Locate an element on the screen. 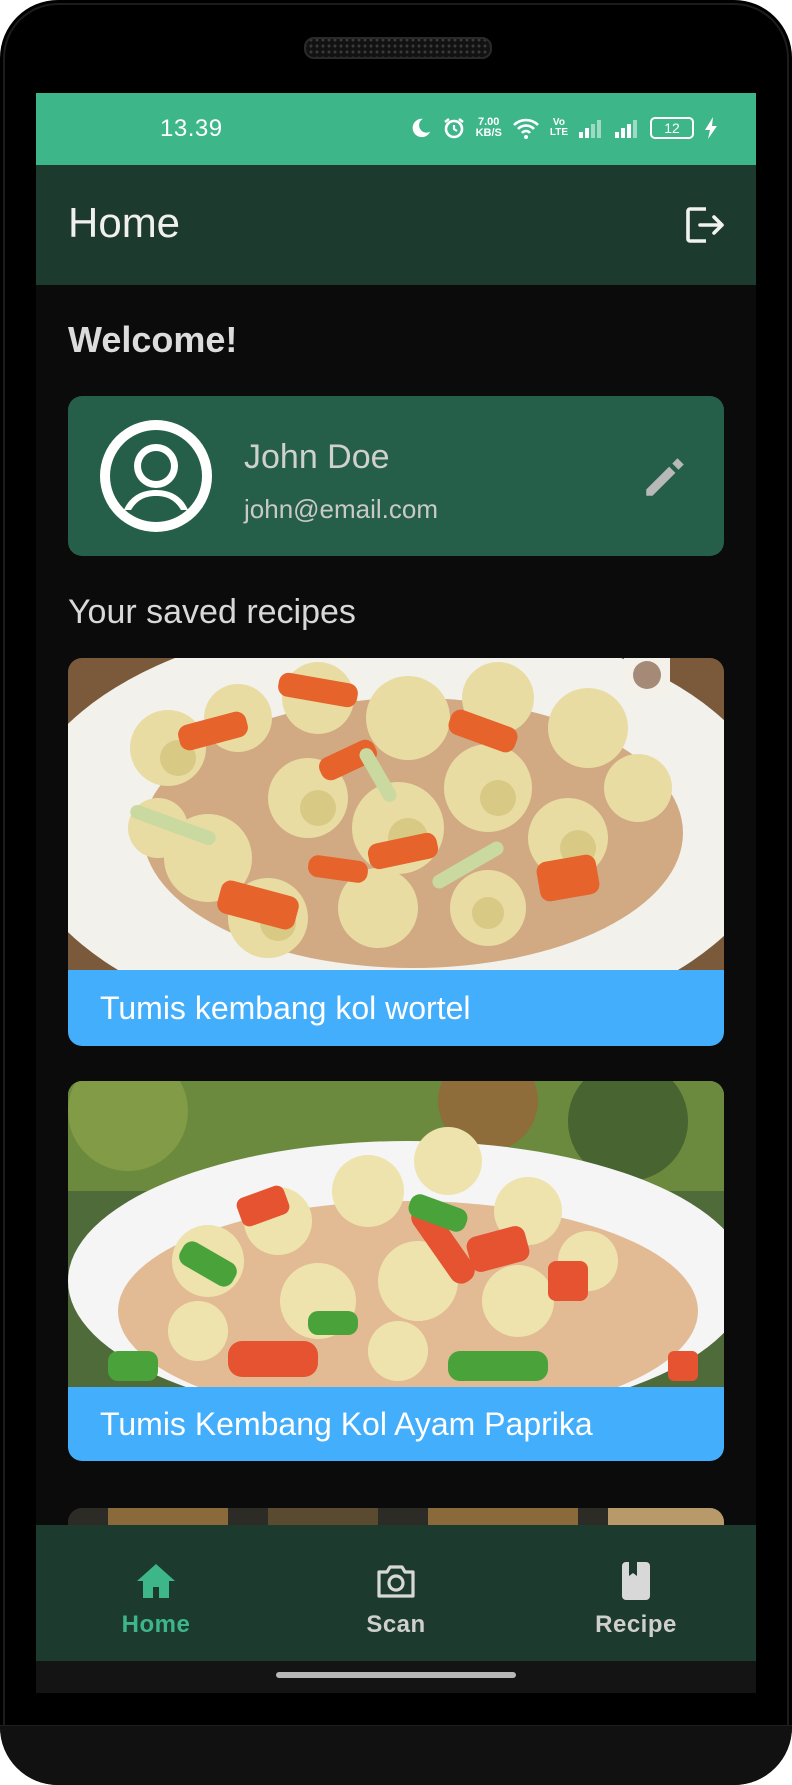  network-speed: 7.00 KB/S is located at coordinates (489, 128).